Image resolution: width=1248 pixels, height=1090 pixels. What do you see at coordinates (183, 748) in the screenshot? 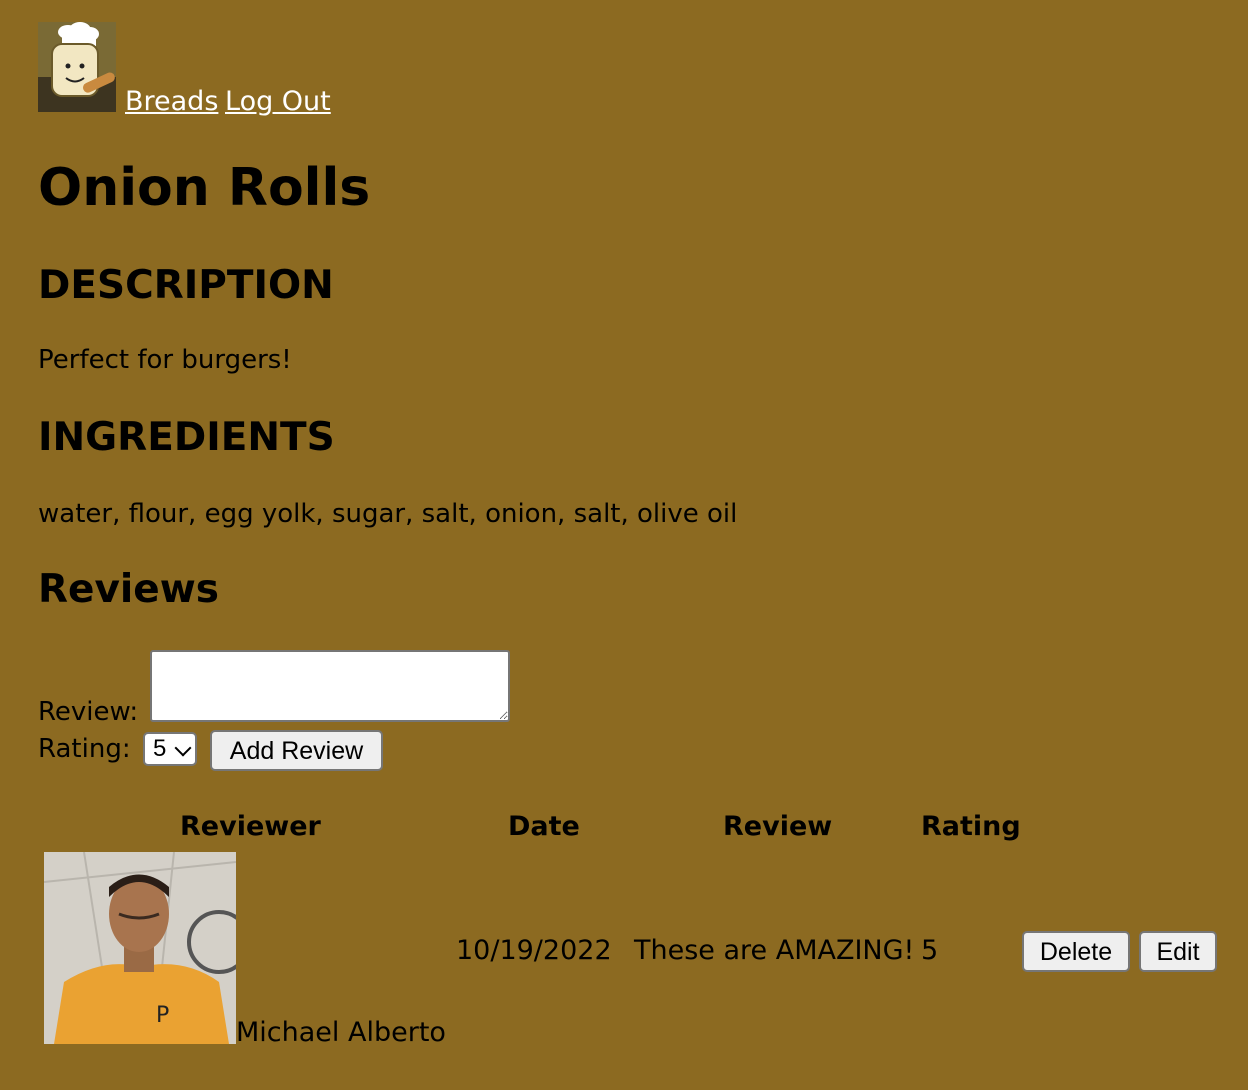
I see `chevron-down-icon` at bounding box center [183, 748].